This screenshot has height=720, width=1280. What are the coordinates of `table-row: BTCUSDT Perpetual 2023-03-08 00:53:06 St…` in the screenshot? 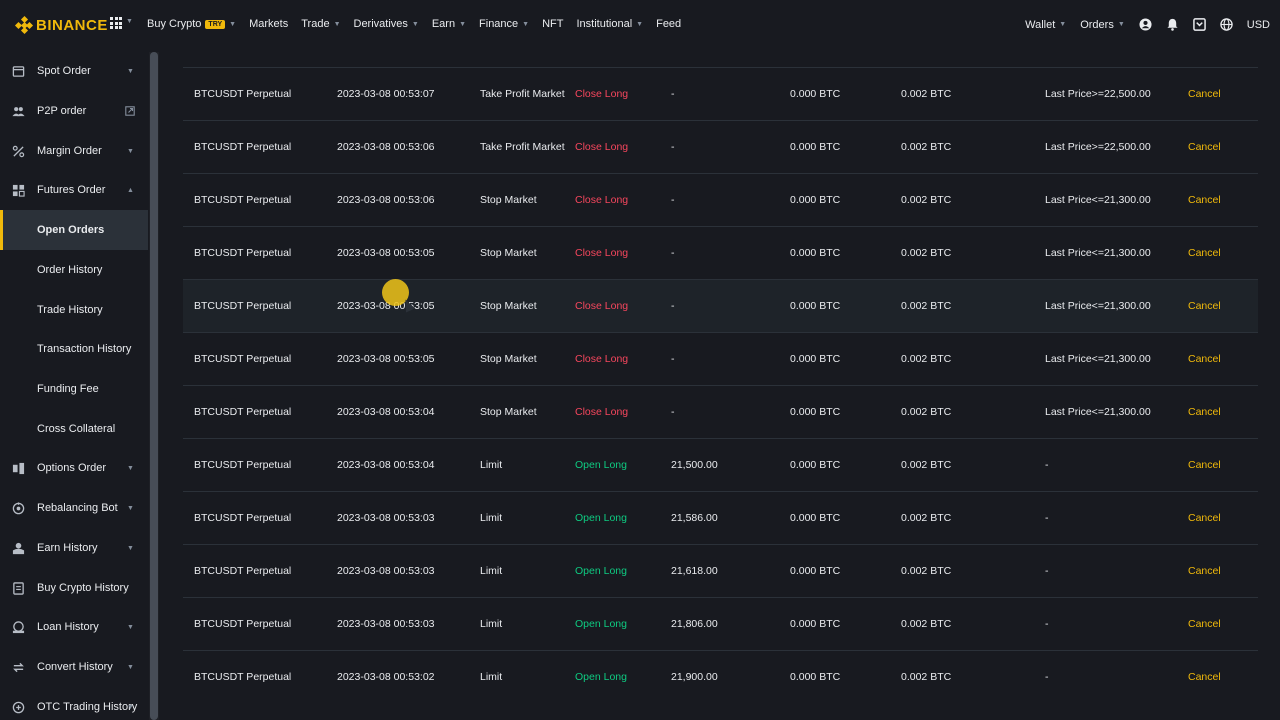 It's located at (720, 199).